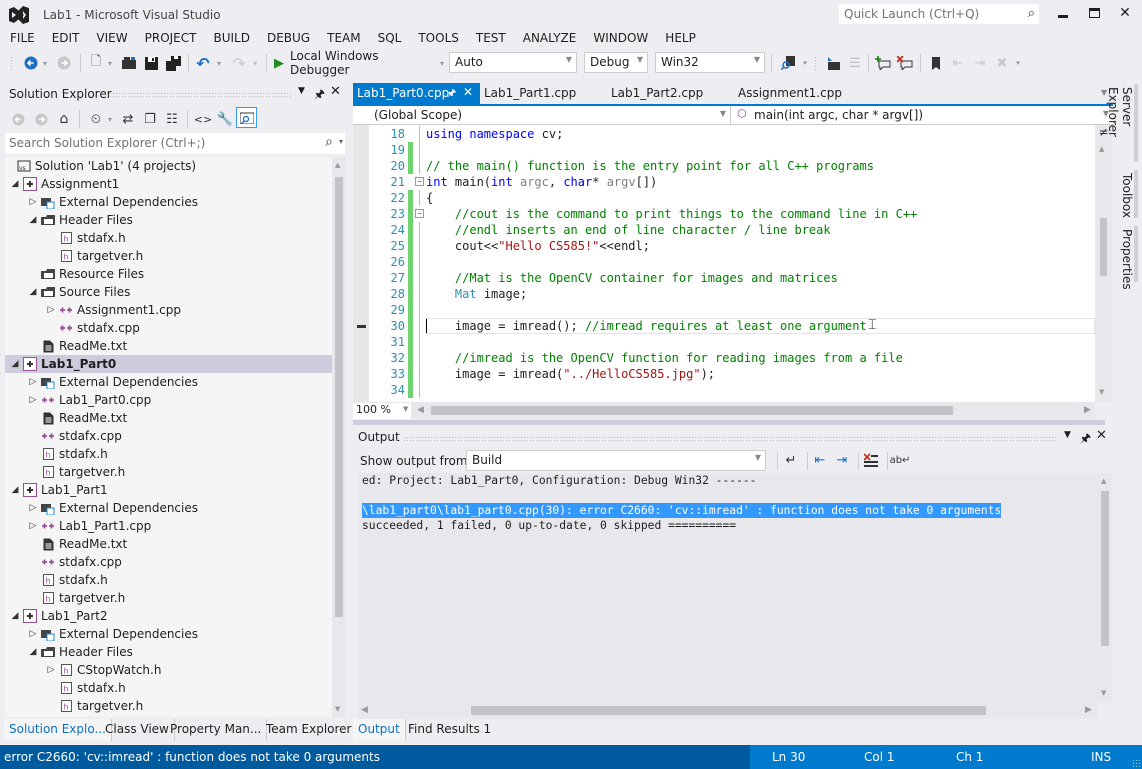 This screenshot has height=769, width=1142. Describe the element at coordinates (225, 119) in the screenshot. I see `properties-button: 🔧` at that location.